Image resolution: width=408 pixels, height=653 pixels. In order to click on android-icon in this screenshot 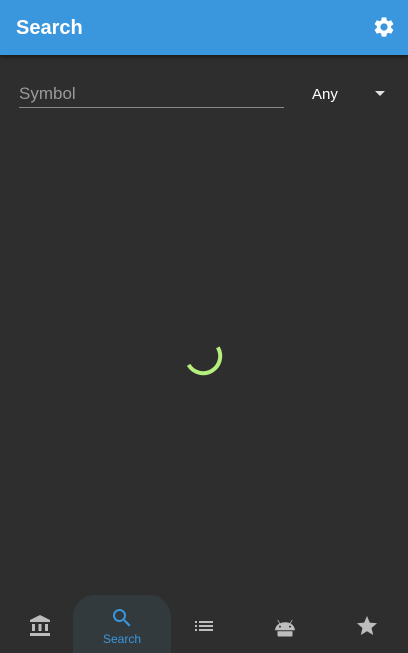, I will do `click(285, 628)`.